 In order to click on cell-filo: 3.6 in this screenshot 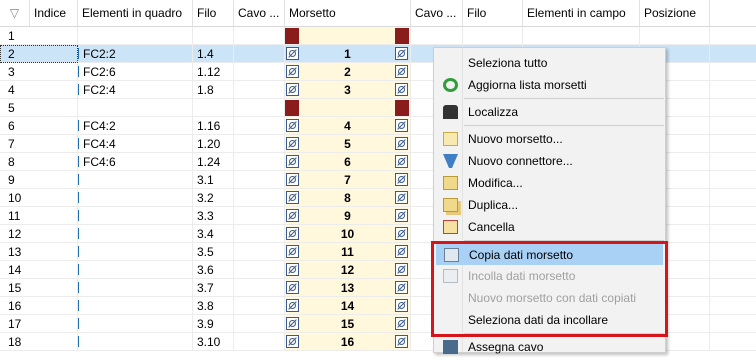, I will do `click(213, 270)`.